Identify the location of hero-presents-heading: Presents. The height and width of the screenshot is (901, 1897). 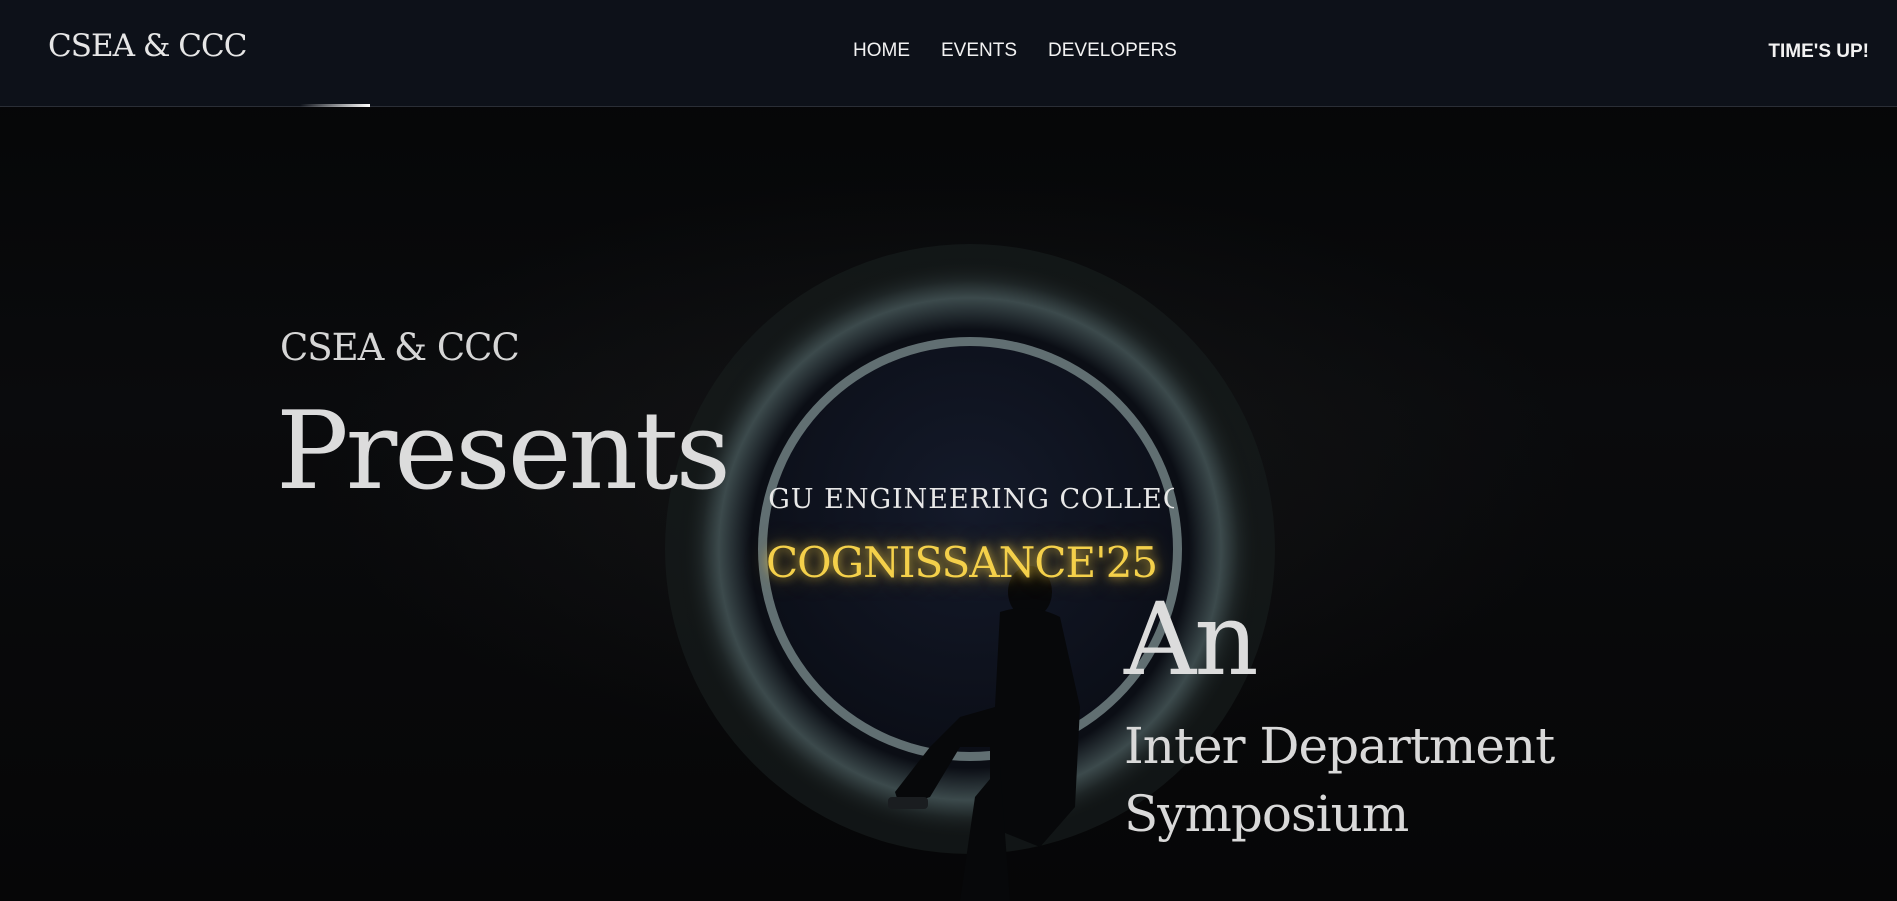
(503, 451).